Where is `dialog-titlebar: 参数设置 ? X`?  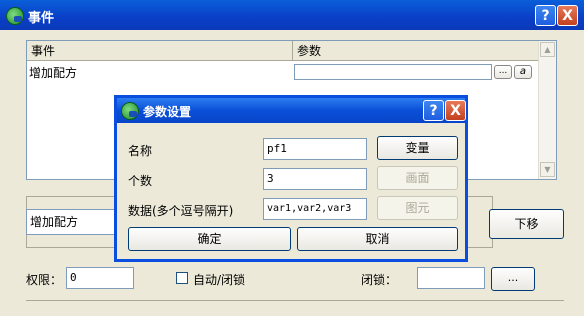 dialog-titlebar: 参数设置 ? X is located at coordinates (291, 110).